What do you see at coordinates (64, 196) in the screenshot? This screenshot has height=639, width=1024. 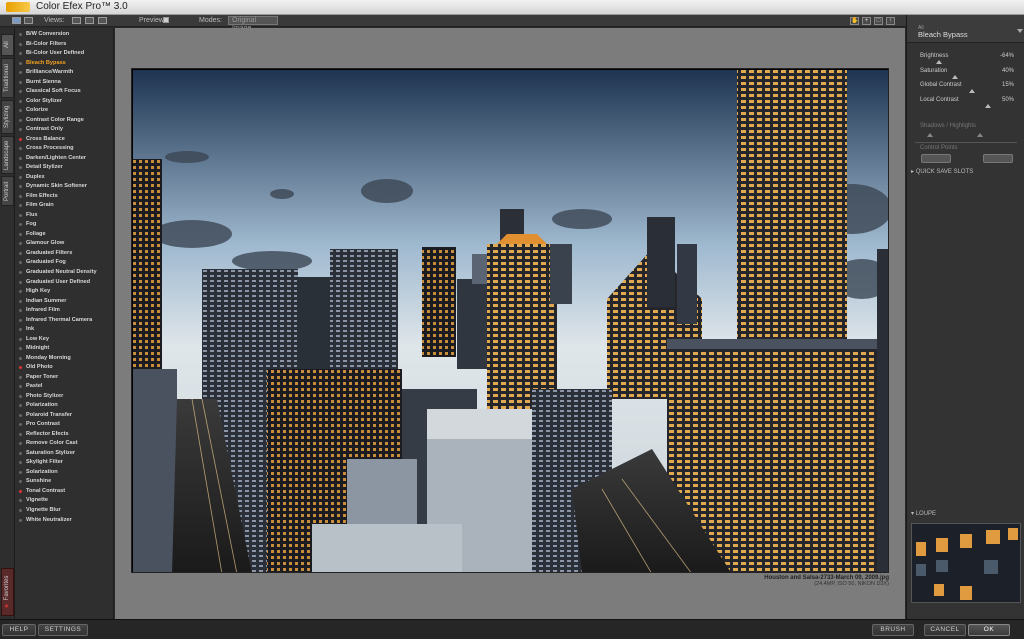 I see `filter-list-item: Film Effects` at bounding box center [64, 196].